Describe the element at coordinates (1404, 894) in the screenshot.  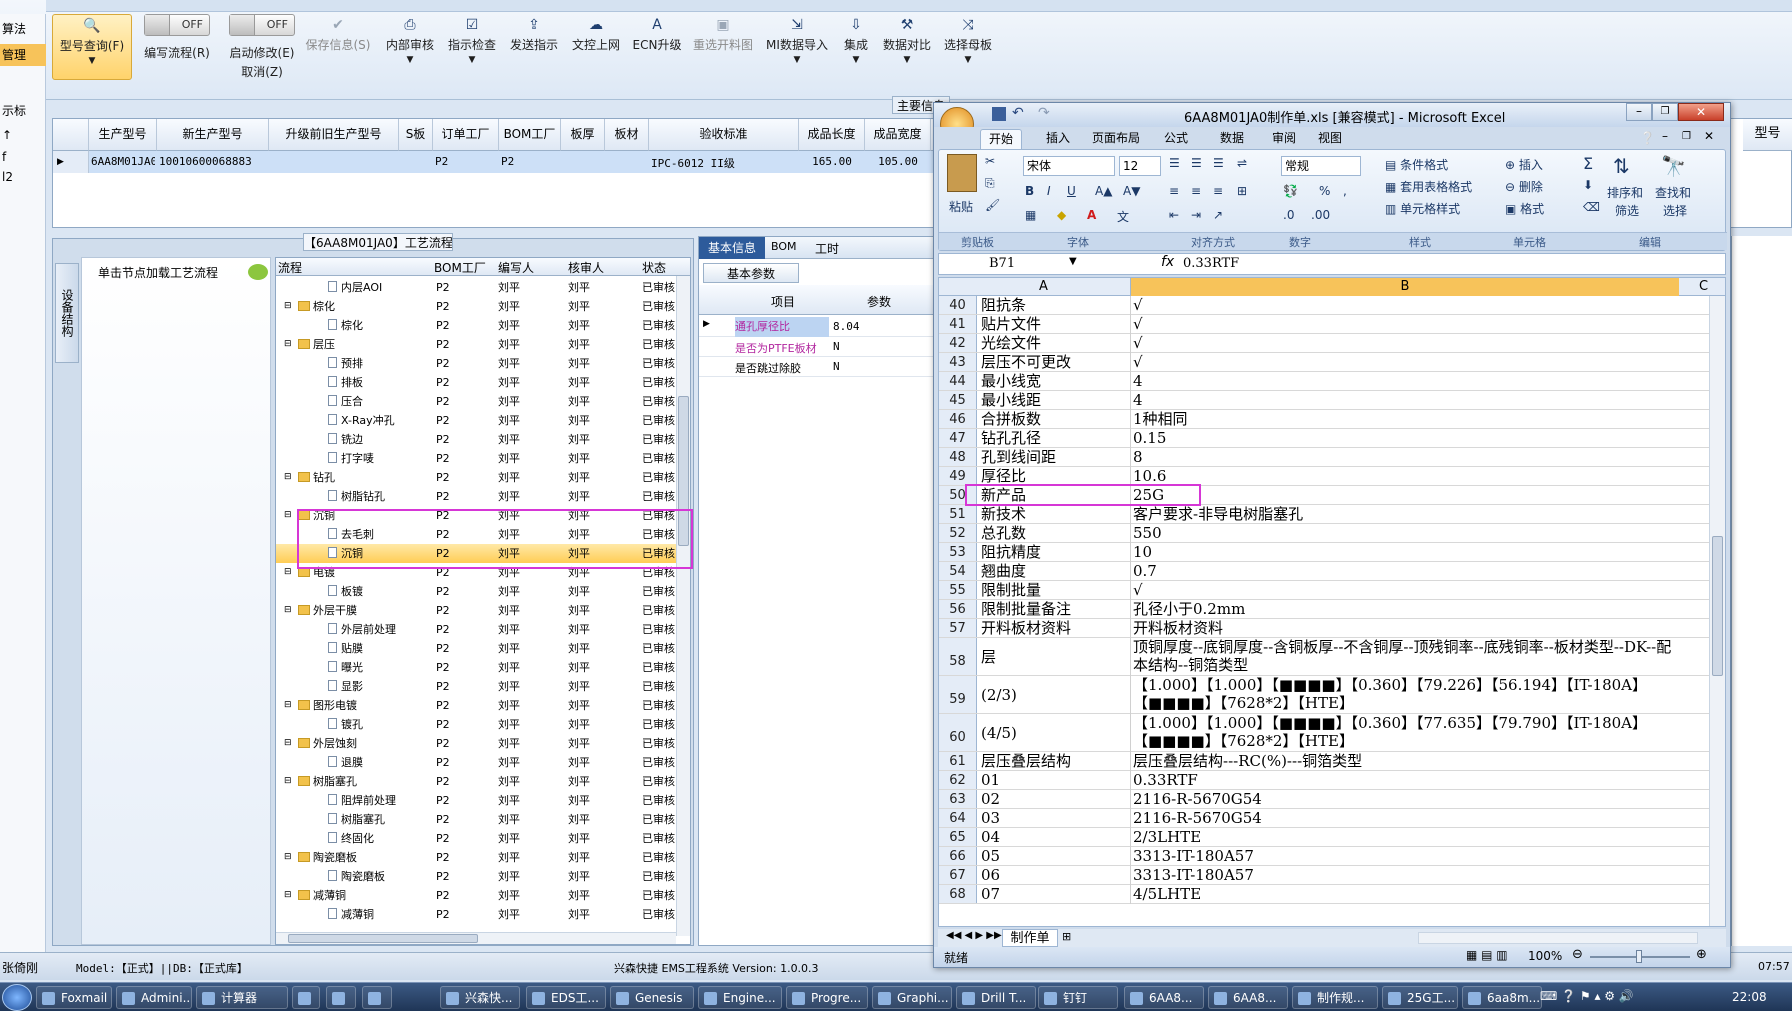
I see `cell-b: 4/5LHTE` at that location.